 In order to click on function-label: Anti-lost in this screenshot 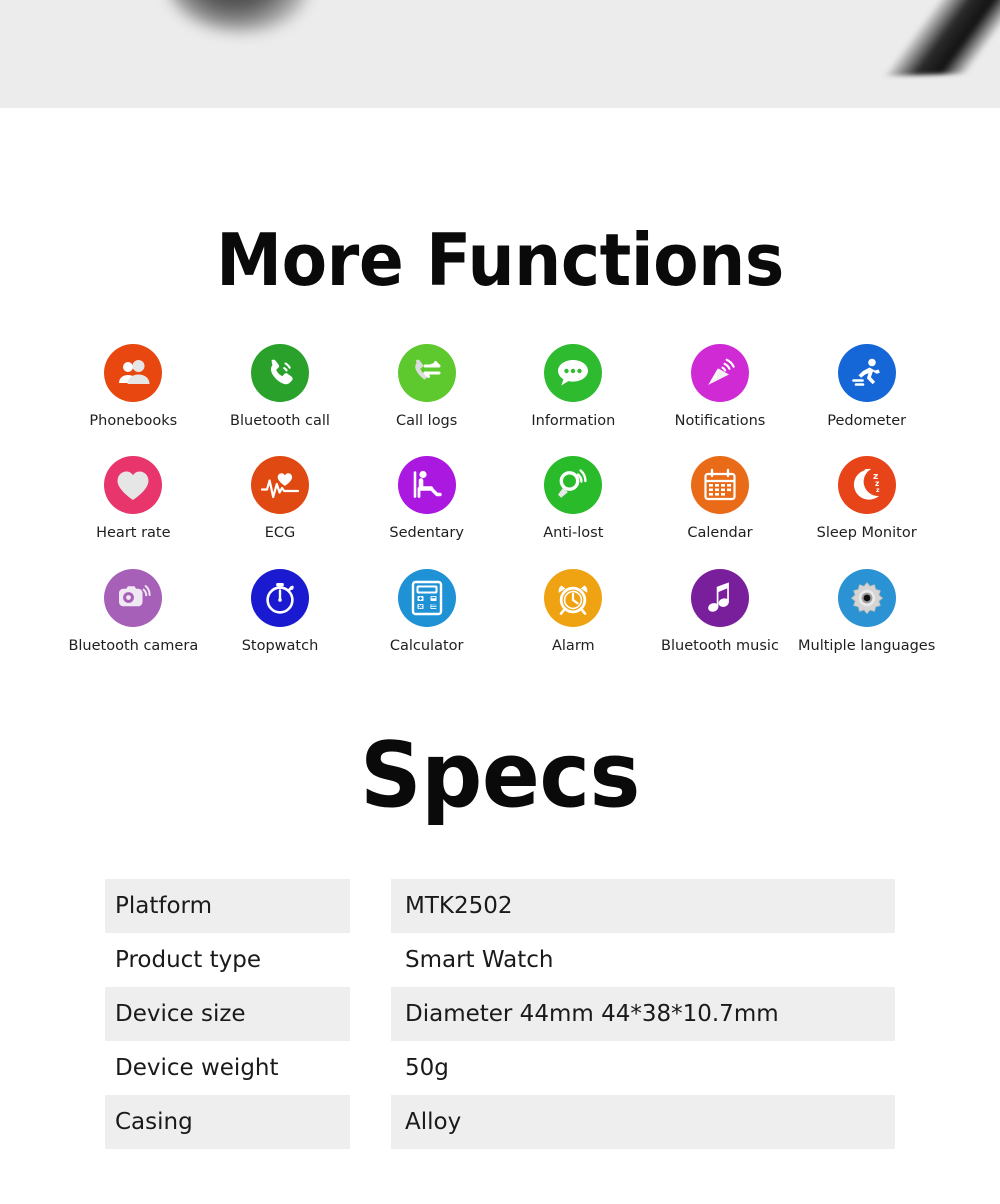, I will do `click(573, 533)`.